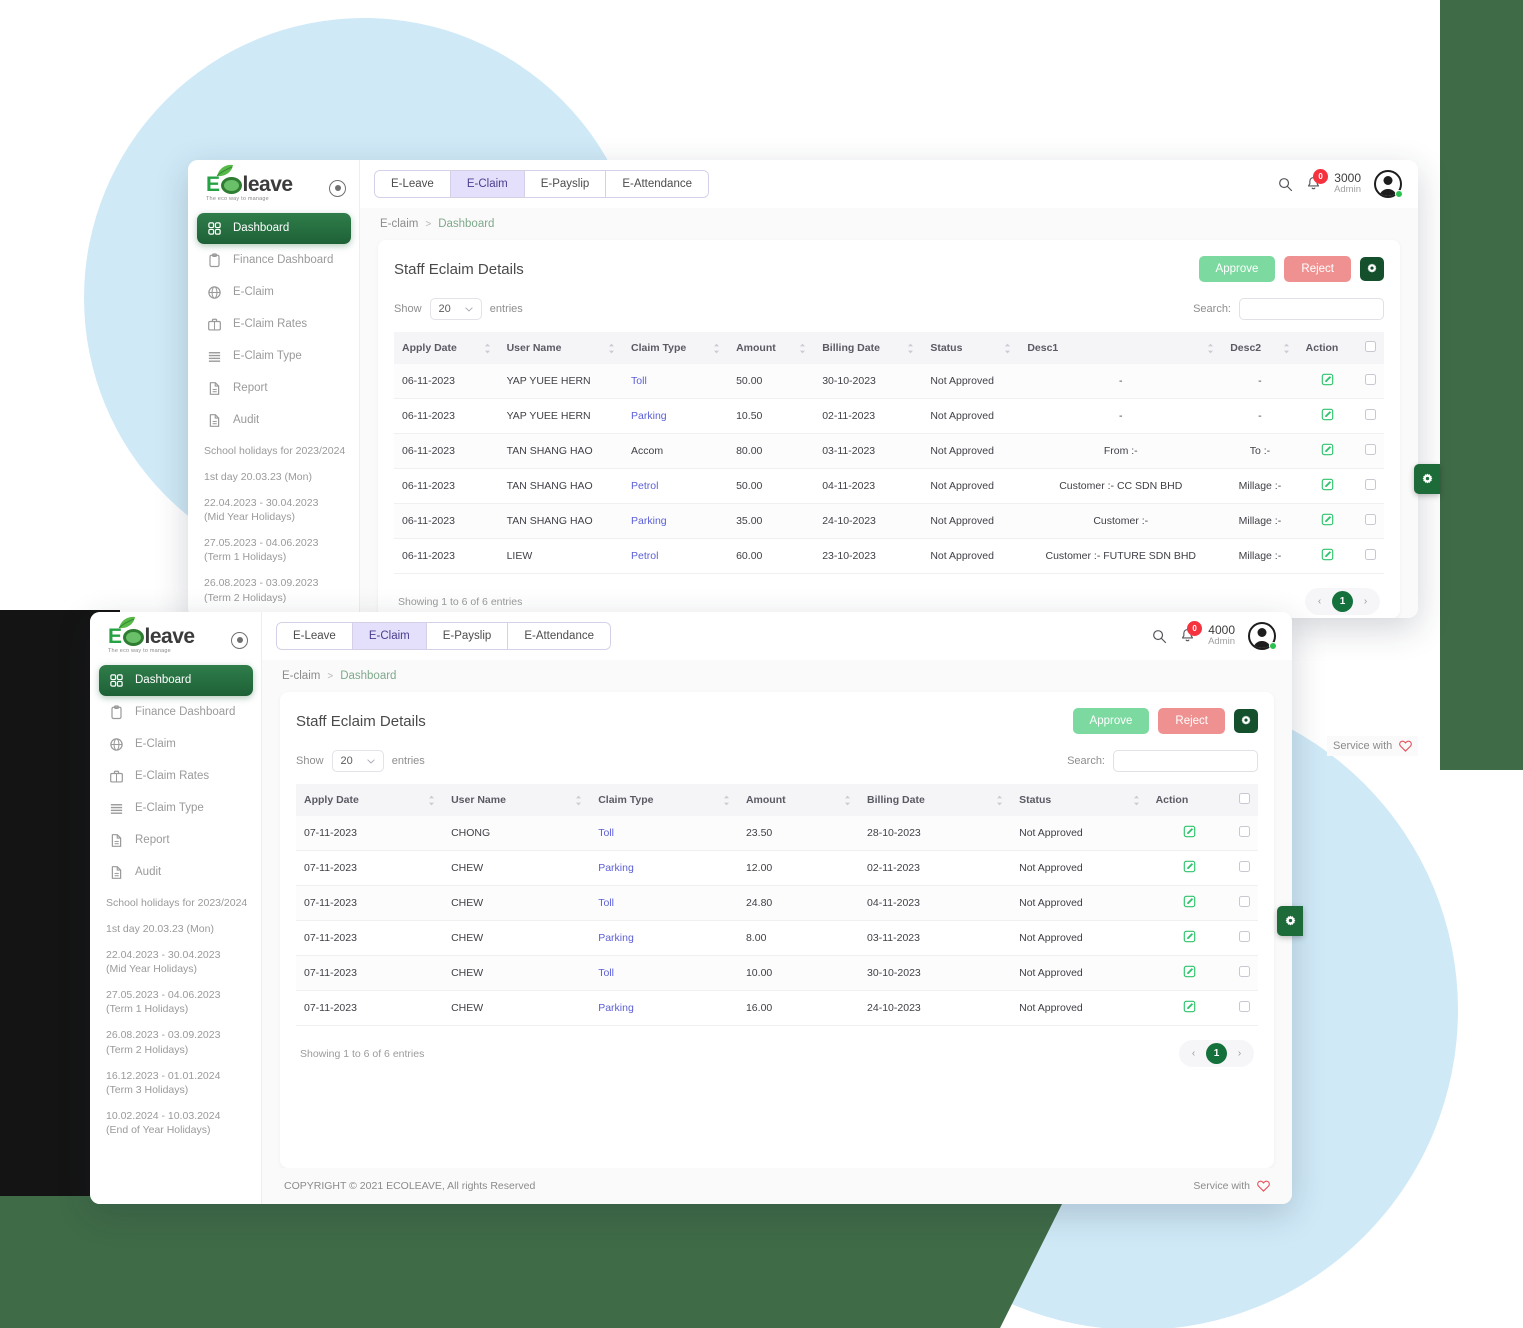  I want to click on column-header-desc2: Desc2, so click(1260, 348).